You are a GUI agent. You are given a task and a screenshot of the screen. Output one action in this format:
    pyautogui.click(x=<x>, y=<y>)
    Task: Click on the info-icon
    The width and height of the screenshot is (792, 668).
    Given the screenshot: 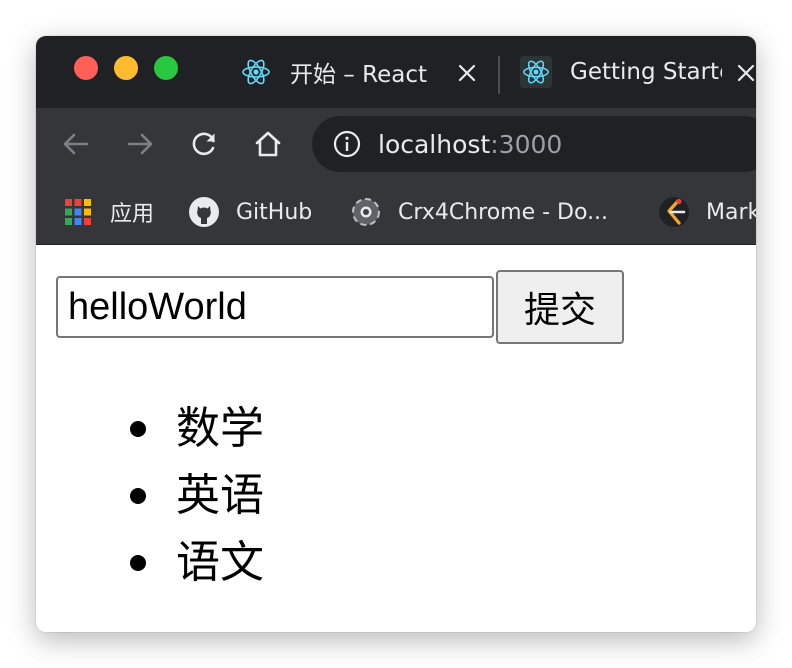 What is the action you would take?
    pyautogui.click(x=347, y=144)
    